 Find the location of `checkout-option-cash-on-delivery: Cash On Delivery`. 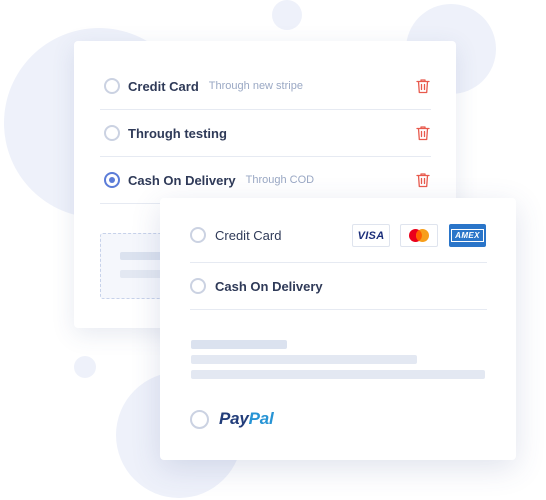

checkout-option-cash-on-delivery: Cash On Delivery is located at coordinates (256, 286).